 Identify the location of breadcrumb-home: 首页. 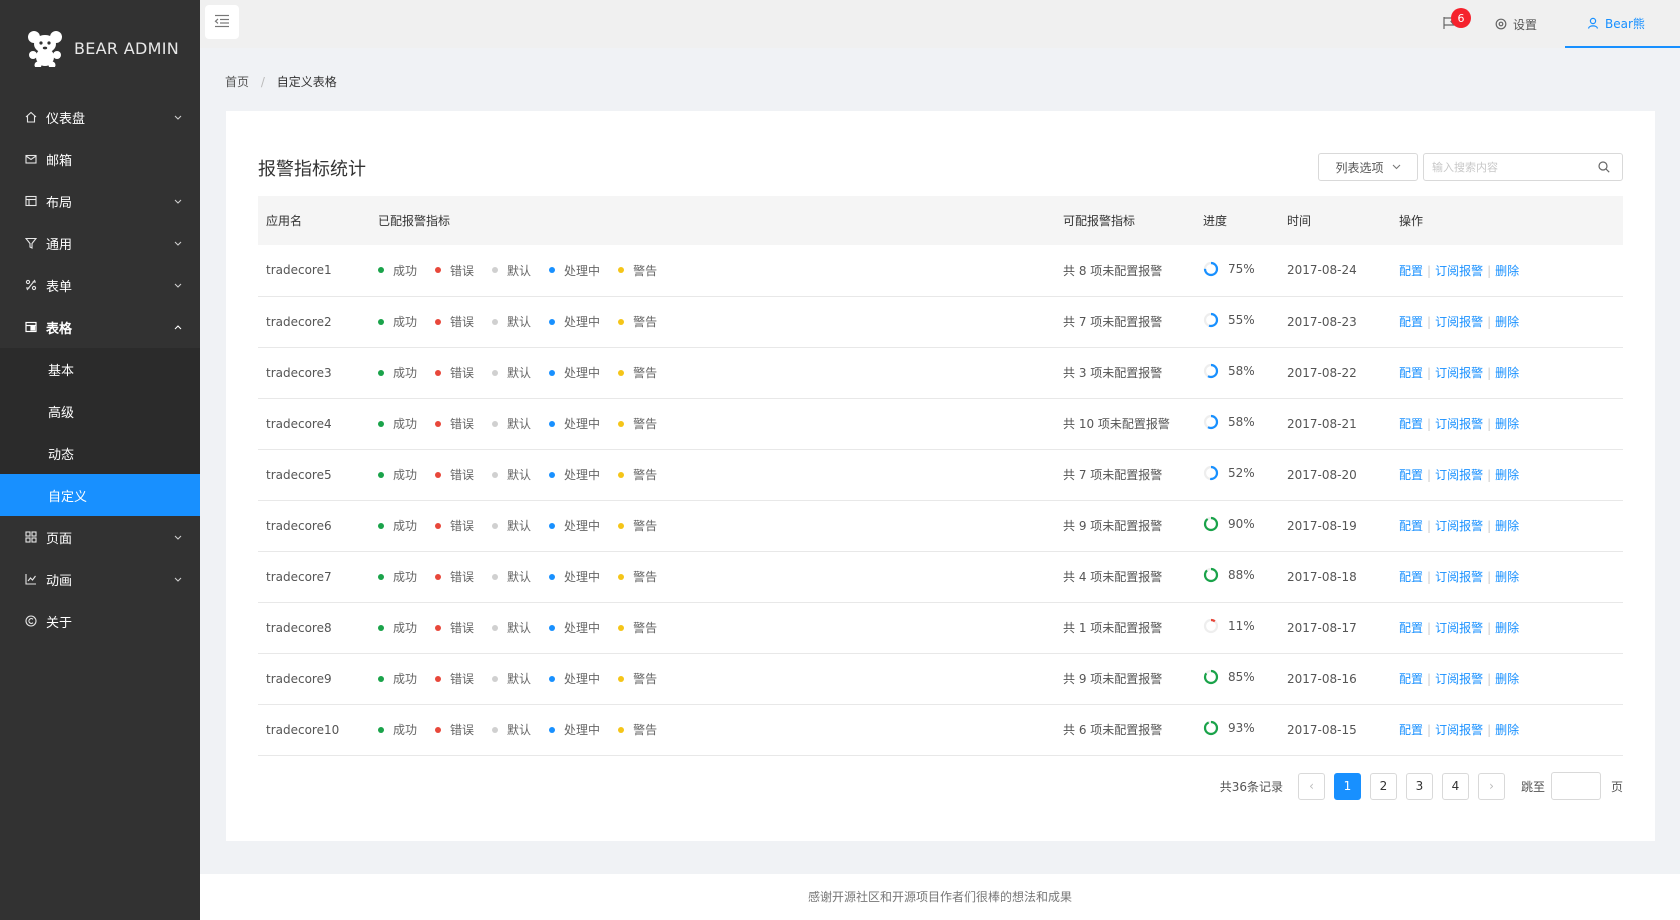
(237, 82).